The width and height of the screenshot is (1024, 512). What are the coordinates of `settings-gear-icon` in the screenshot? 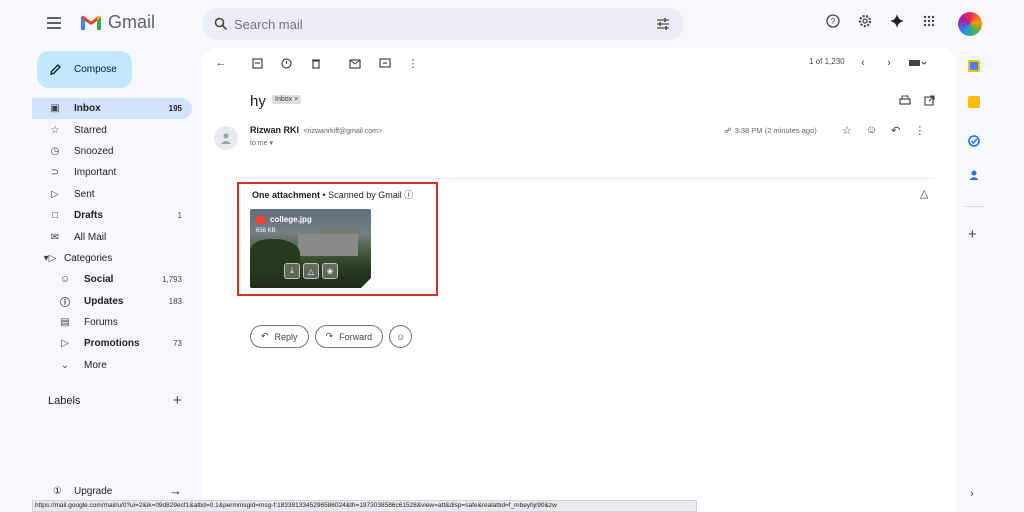 It's located at (865, 21).